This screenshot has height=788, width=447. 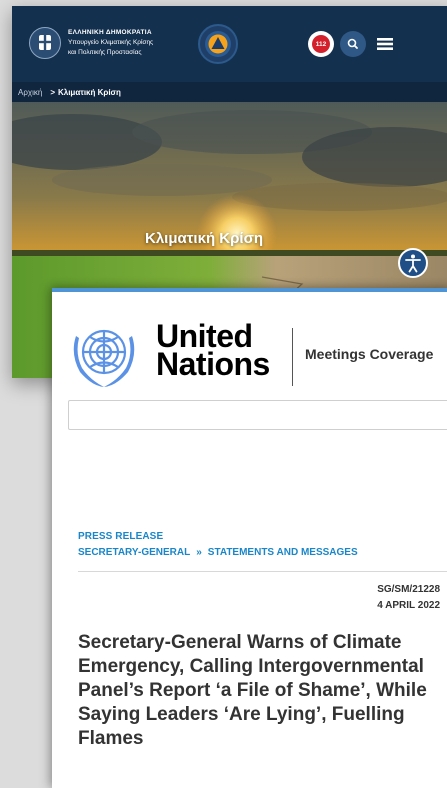 What do you see at coordinates (105, 52) in the screenshot?
I see `ministry-title-sub-2: και Πολιτικής Προστασίας` at bounding box center [105, 52].